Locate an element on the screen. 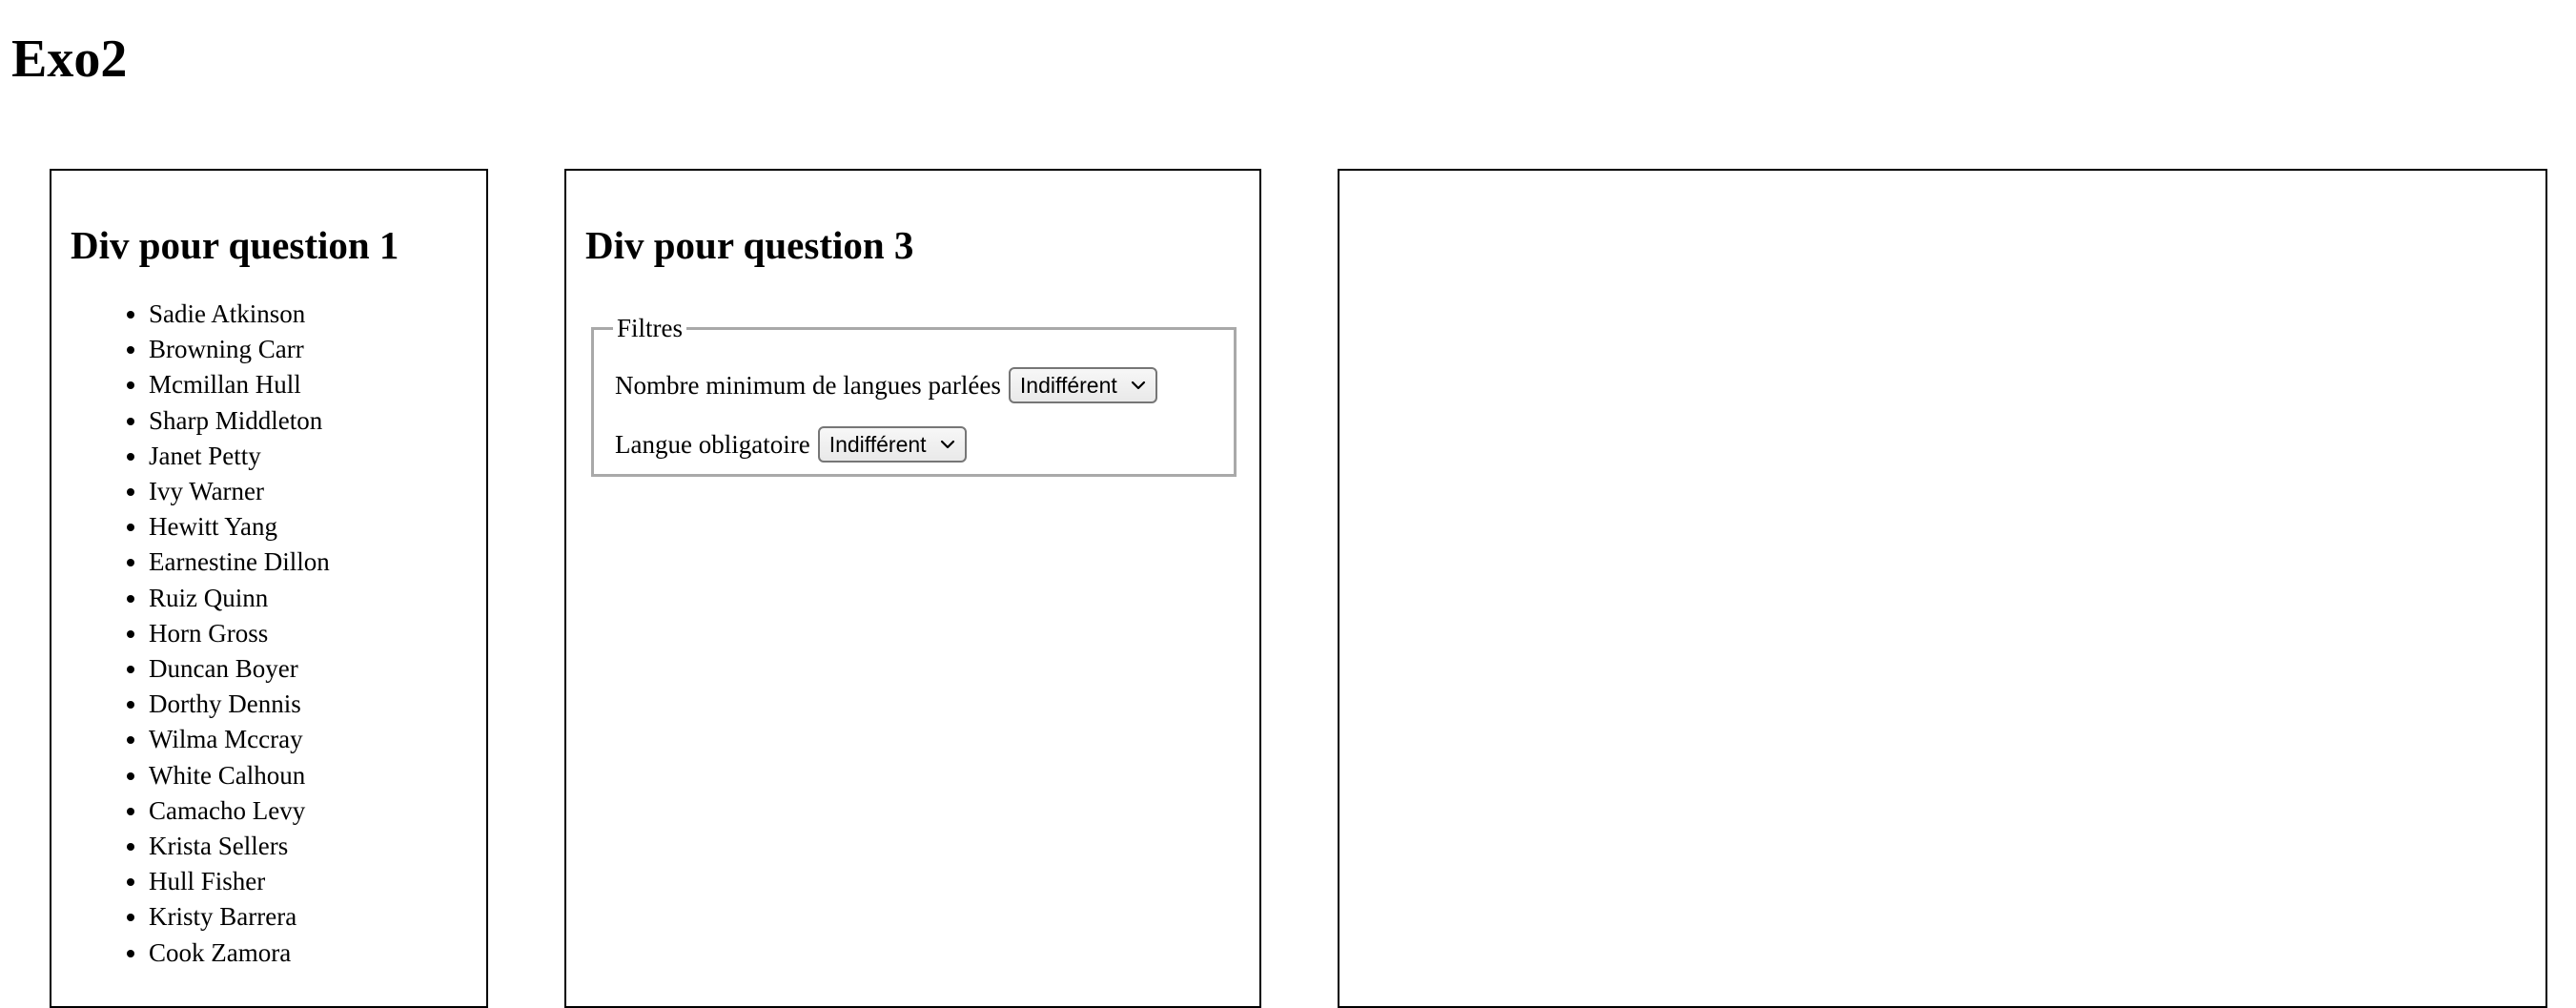 Image resolution: width=2576 pixels, height=1008 pixels. list-item: Cook Zamora is located at coordinates (239, 953).